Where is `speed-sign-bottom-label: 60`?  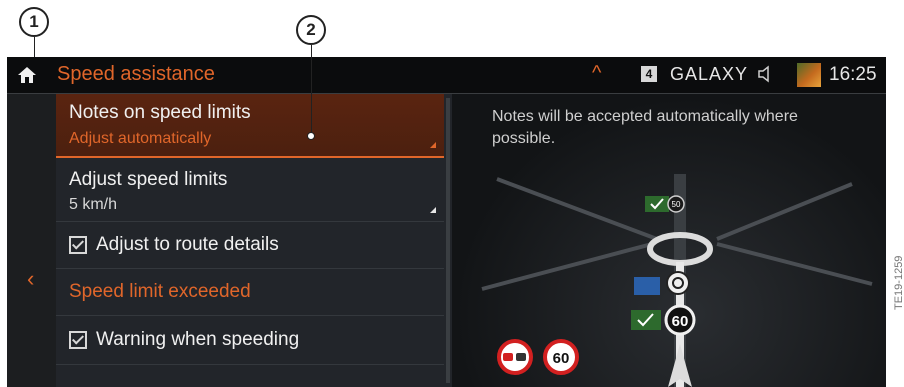
speed-sign-bottom-label: 60 is located at coordinates (561, 358).